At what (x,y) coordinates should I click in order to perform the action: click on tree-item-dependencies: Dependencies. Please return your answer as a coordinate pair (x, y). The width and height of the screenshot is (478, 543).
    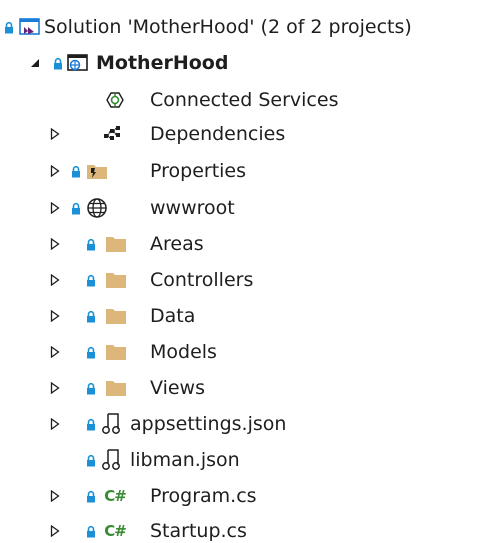
    Looking at the image, I should click on (239, 134).